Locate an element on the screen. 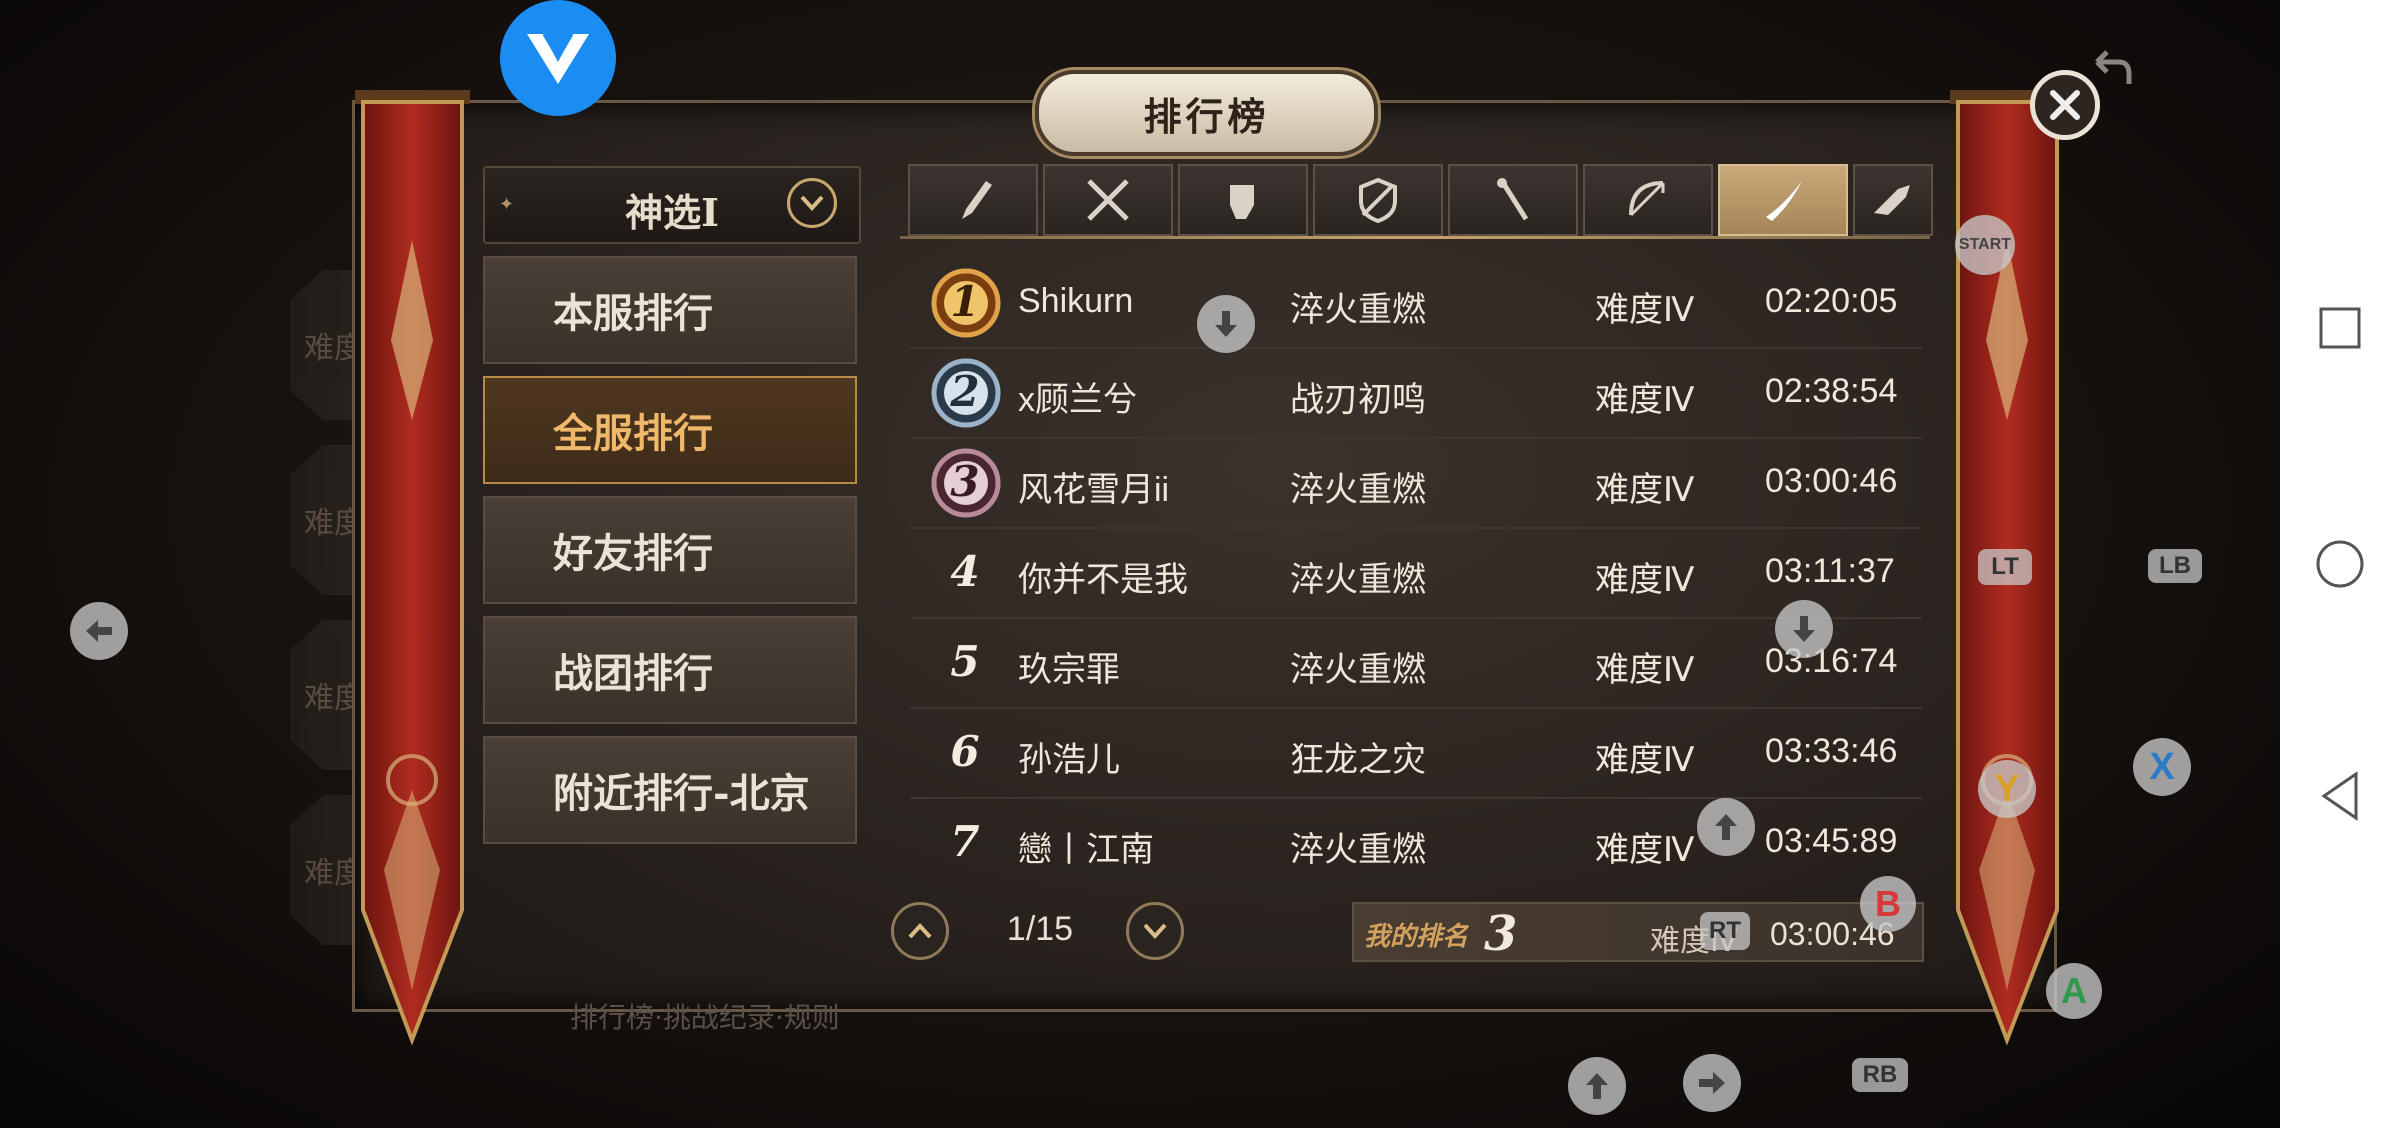  menu-label: 本服排行 is located at coordinates (633, 313).